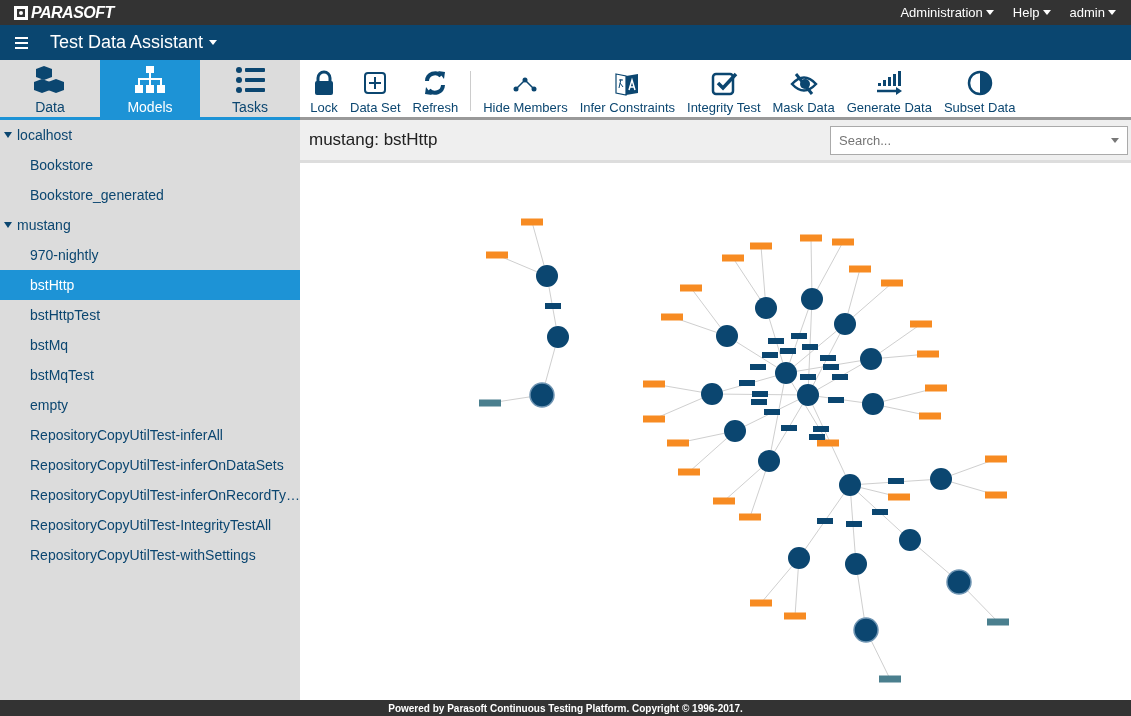 This screenshot has height=716, width=1131. What do you see at coordinates (150, 465) in the screenshot?
I see `tree-item: RepositoryCopyUtilTest-inferOnDataSets` at bounding box center [150, 465].